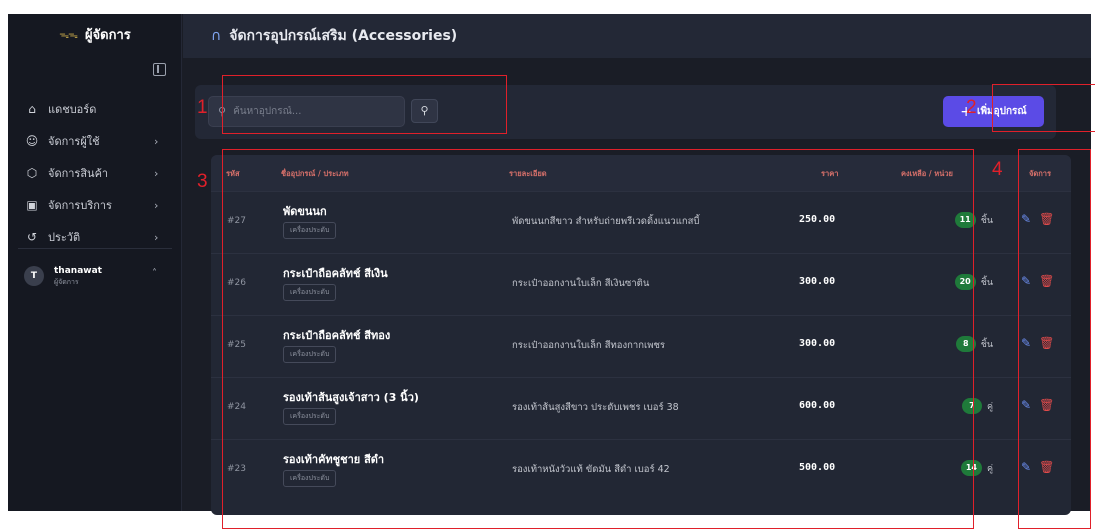  Describe the element at coordinates (958, 406) in the screenshot. I see `row-stock: 7 คู่` at that location.